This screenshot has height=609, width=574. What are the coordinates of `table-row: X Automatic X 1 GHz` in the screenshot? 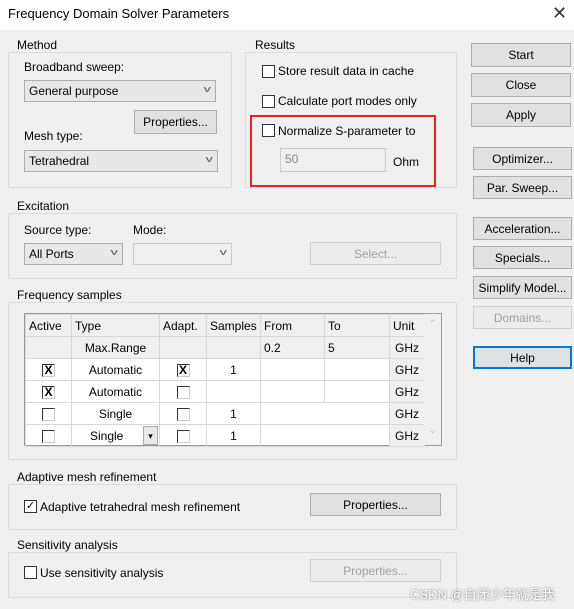 It's located at (225, 369).